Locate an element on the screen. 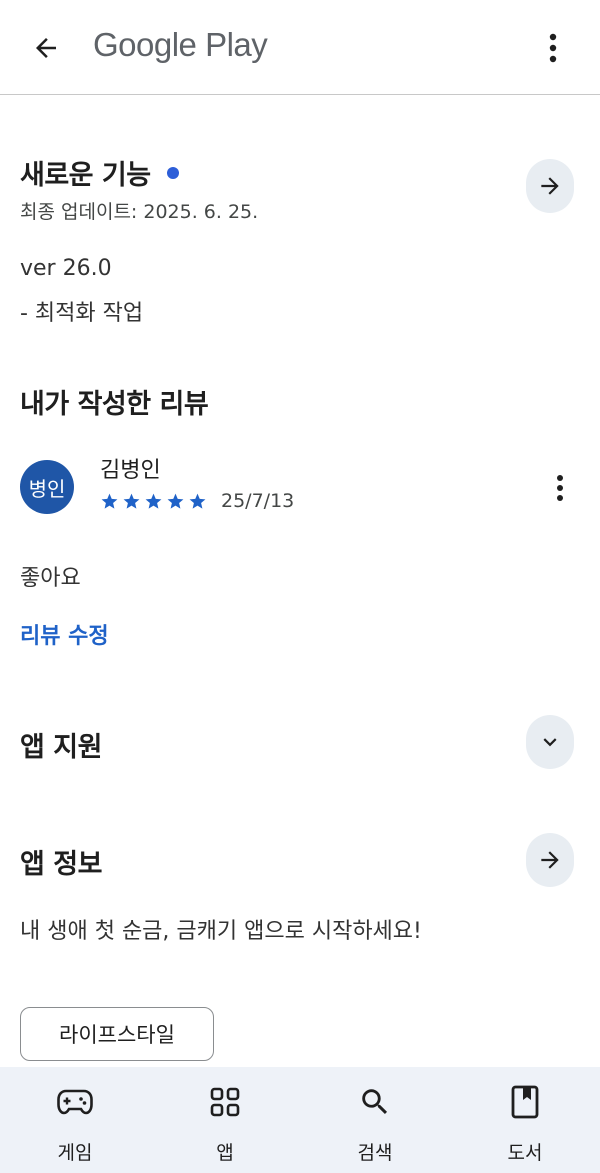 The height and width of the screenshot is (1173, 600). bottom-navigation: 게임 앱 검색 도서 is located at coordinates (300, 1120).